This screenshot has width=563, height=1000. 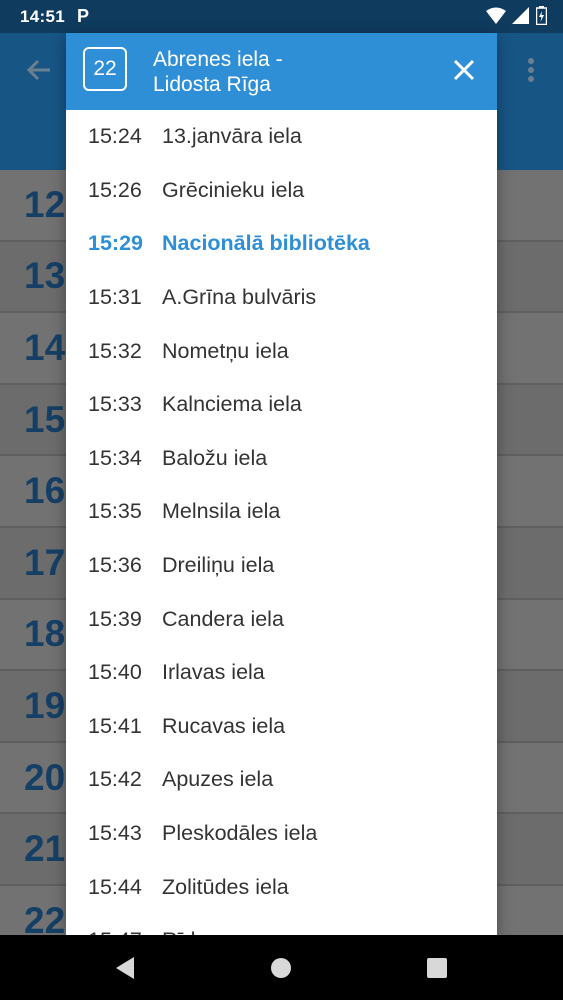 I want to click on stop-row: 15:24 13.janvāra iela, so click(x=281, y=137).